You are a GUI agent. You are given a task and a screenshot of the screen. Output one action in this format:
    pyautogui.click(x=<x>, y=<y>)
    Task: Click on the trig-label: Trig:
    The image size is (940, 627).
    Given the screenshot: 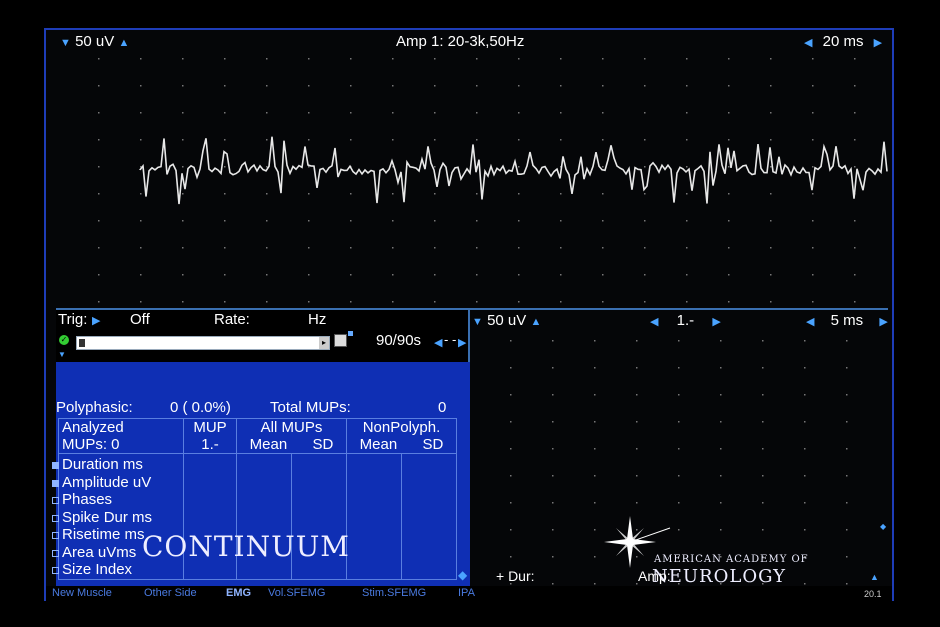 What is the action you would take?
    pyautogui.click(x=73, y=319)
    